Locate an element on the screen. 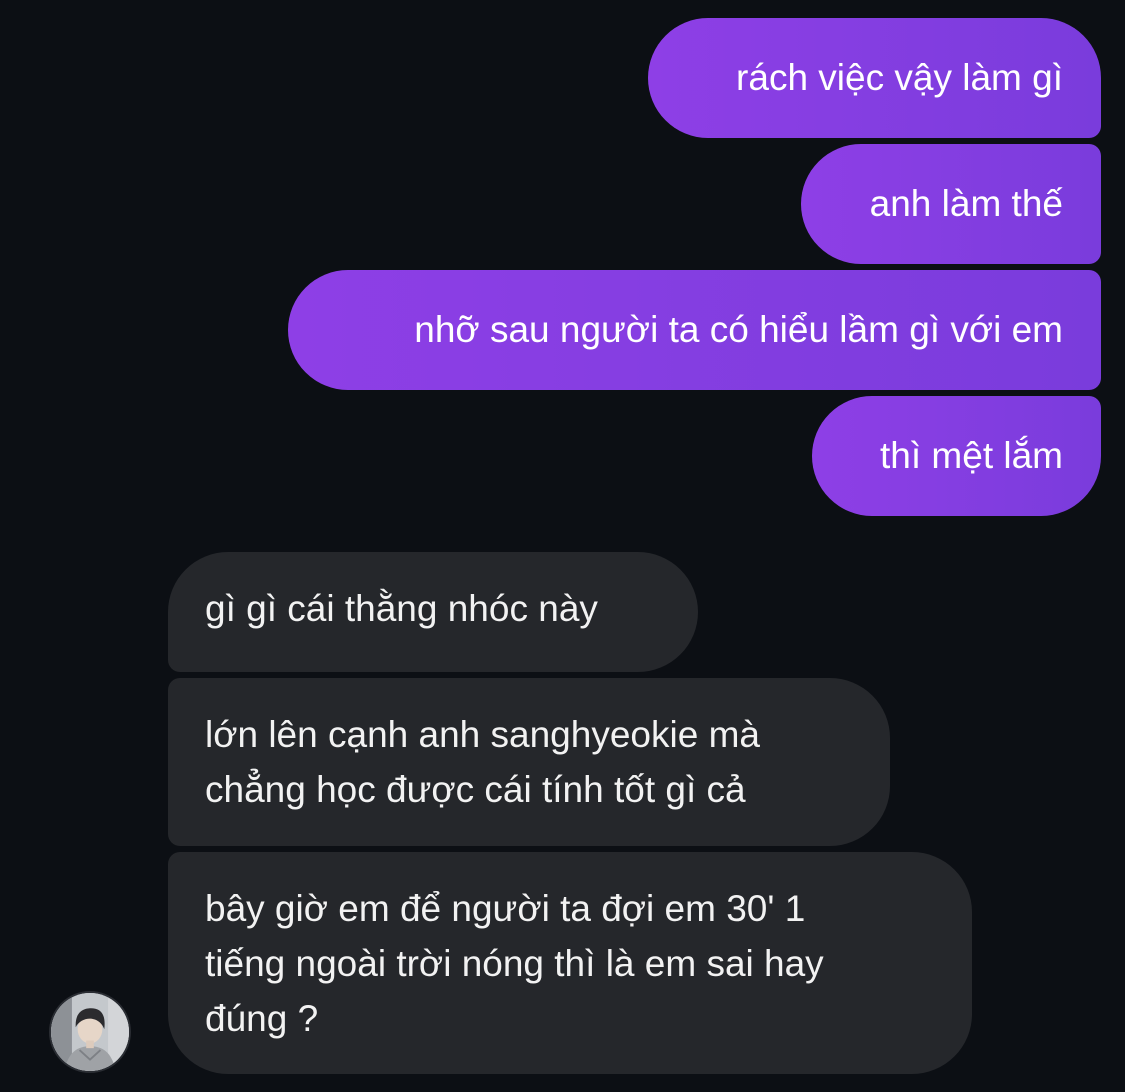 The image size is (1125, 1092). outgoing-message: nhỡ sau người ta có hiểu lầm gì với em is located at coordinates (694, 330).